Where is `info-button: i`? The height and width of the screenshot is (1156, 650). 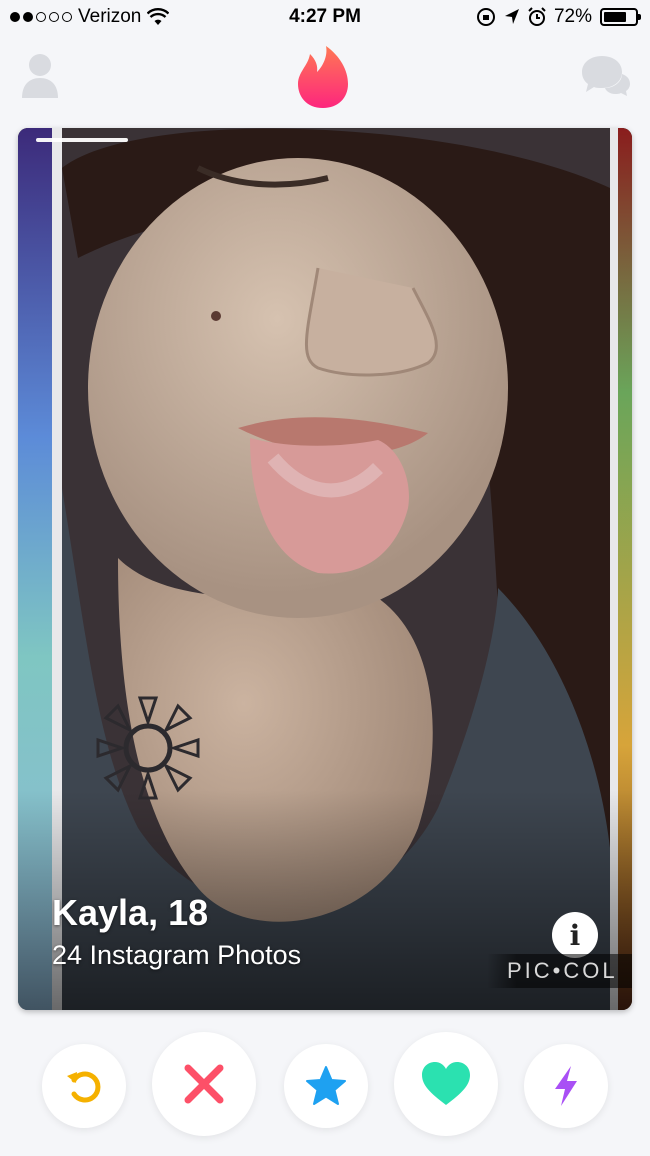
info-button: i is located at coordinates (575, 935).